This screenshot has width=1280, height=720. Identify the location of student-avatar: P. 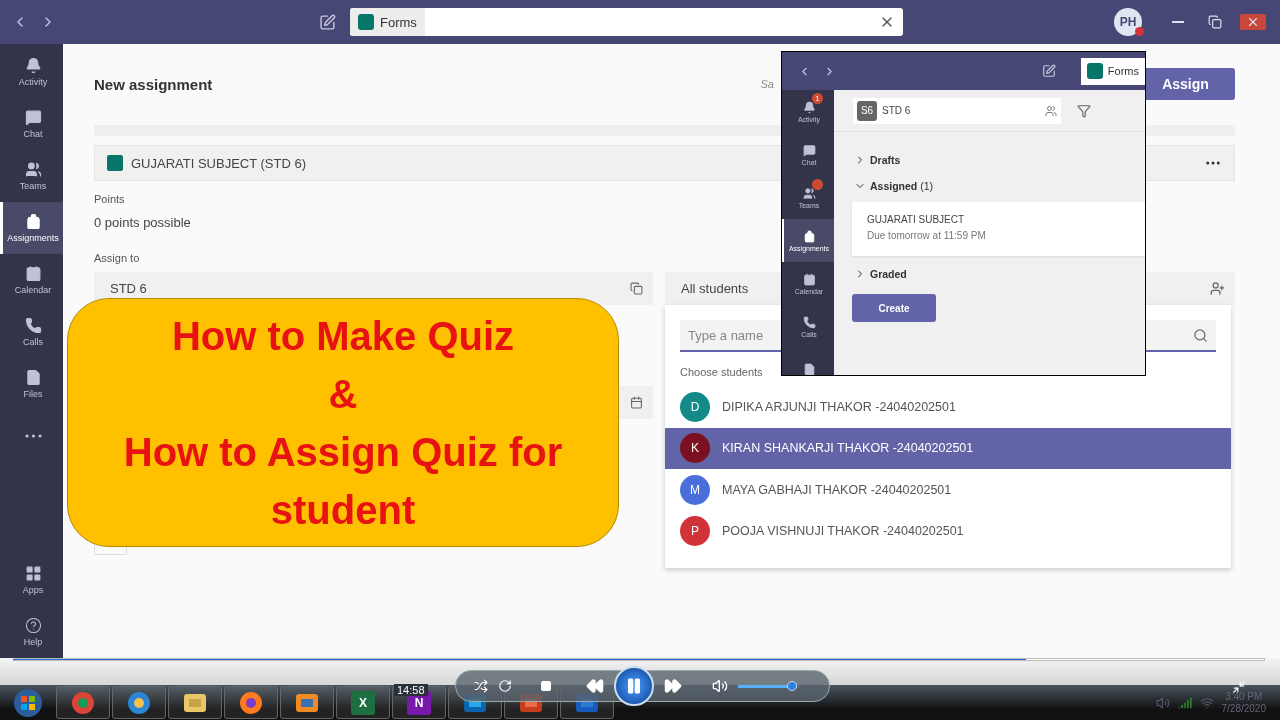
(695, 531).